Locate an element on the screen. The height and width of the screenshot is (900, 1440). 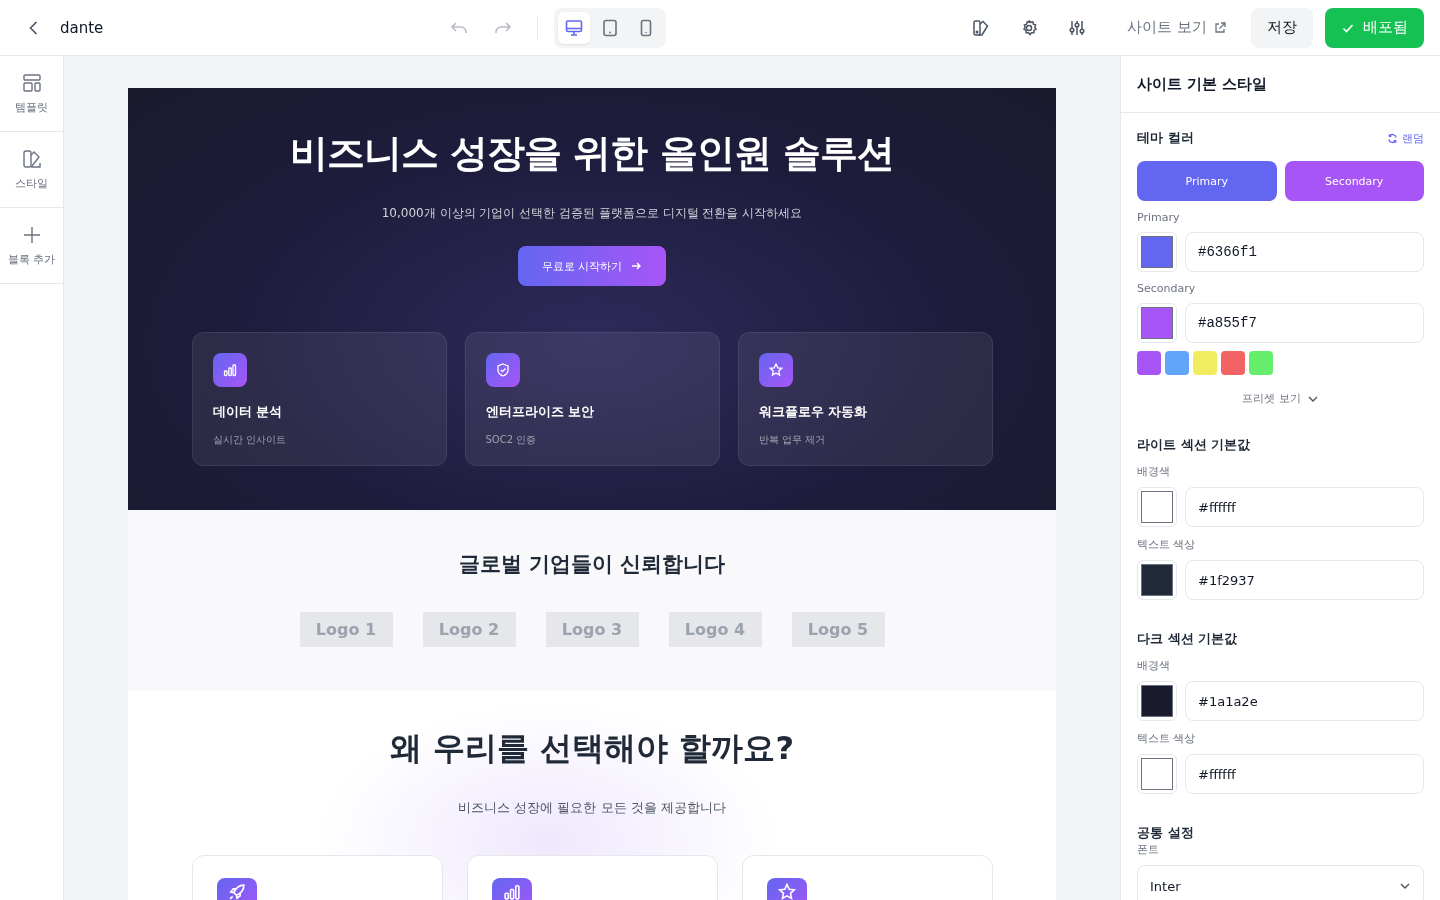
cta-button: 무료로 시작하기 is located at coordinates (592, 266).